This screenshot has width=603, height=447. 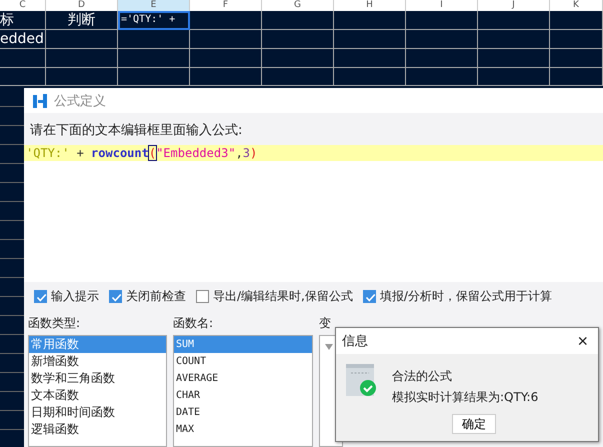 What do you see at coordinates (442, 5) in the screenshot?
I see `column-header: I` at bounding box center [442, 5].